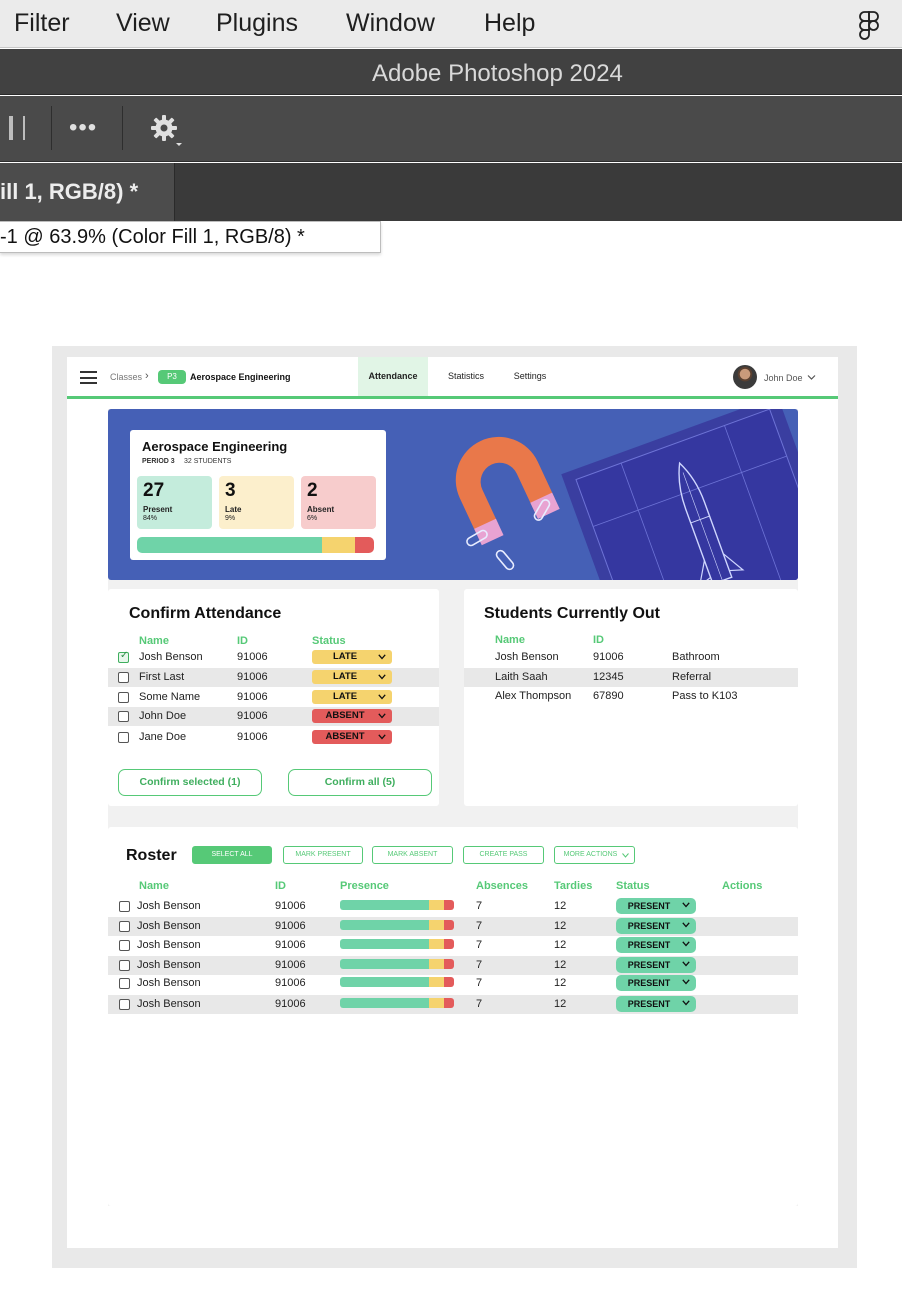 The image size is (902, 1300). What do you see at coordinates (869, 25) in the screenshot?
I see `figma-icon` at bounding box center [869, 25].